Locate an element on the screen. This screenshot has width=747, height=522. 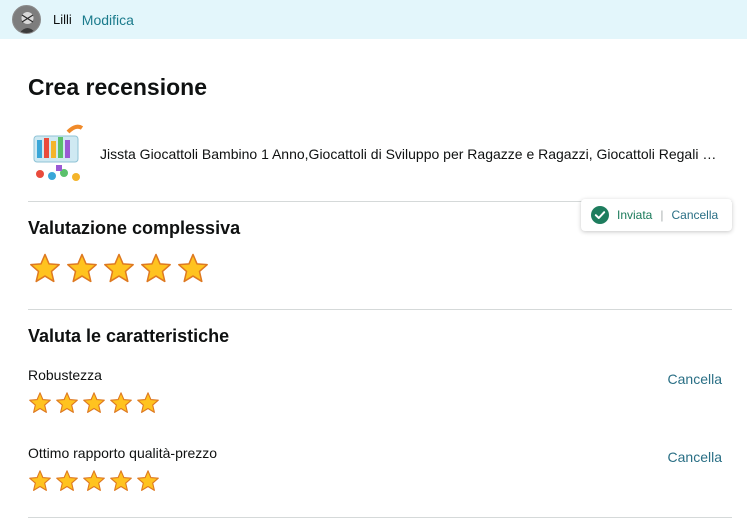
feature-cancel-robustezza: Cancella is located at coordinates (695, 379).